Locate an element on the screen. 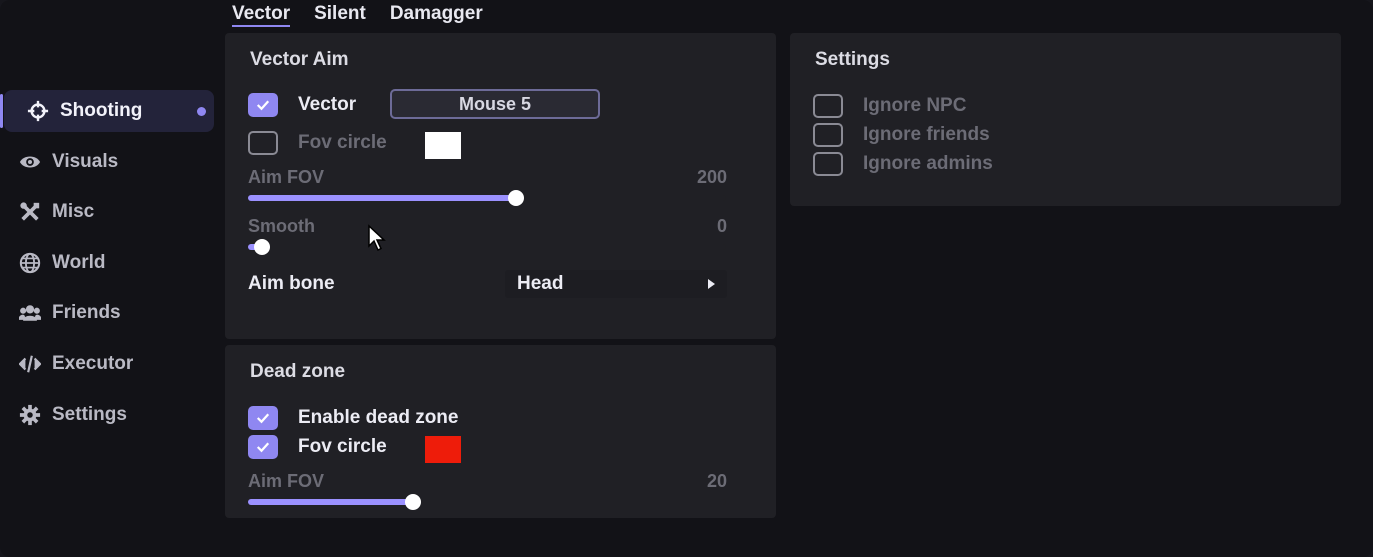 The height and width of the screenshot is (557, 1373). vector-row: Vector is located at coordinates (302, 105).